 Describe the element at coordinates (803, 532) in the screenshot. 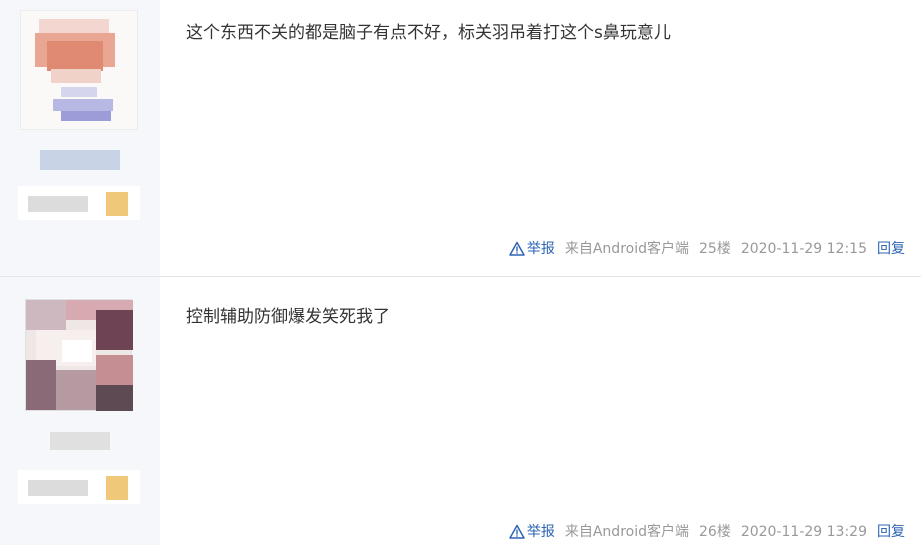

I see `post-time: 2020-11-29 13:29` at that location.